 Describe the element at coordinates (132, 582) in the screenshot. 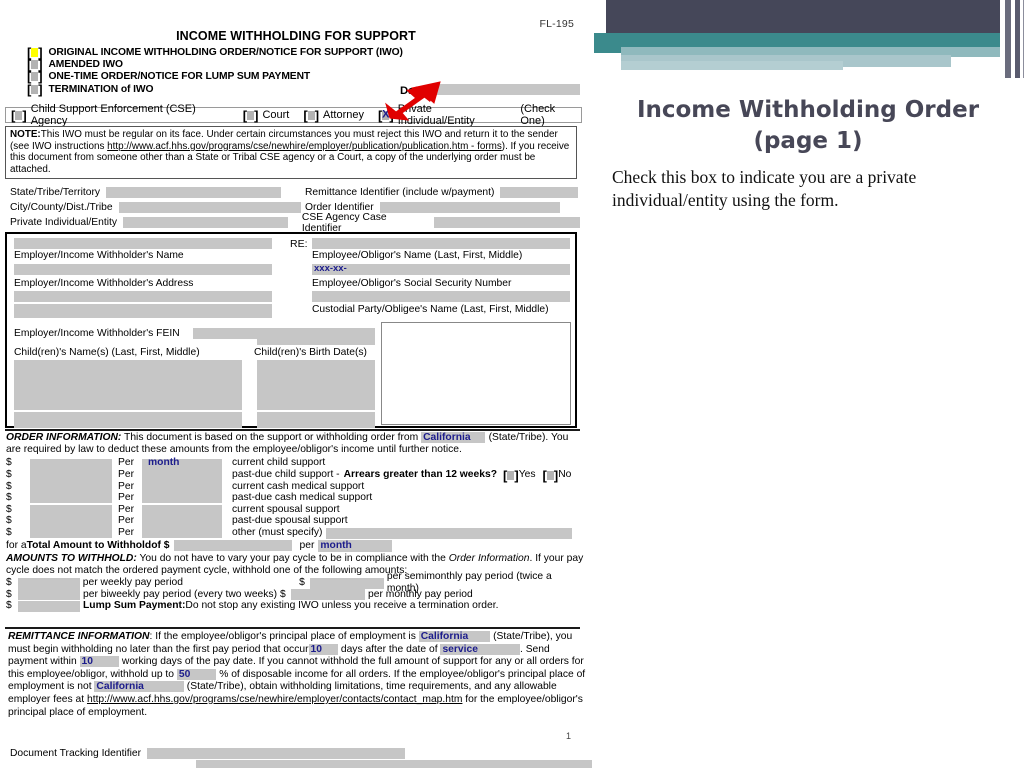

I see `weekly-label: per weekly pay period` at that location.